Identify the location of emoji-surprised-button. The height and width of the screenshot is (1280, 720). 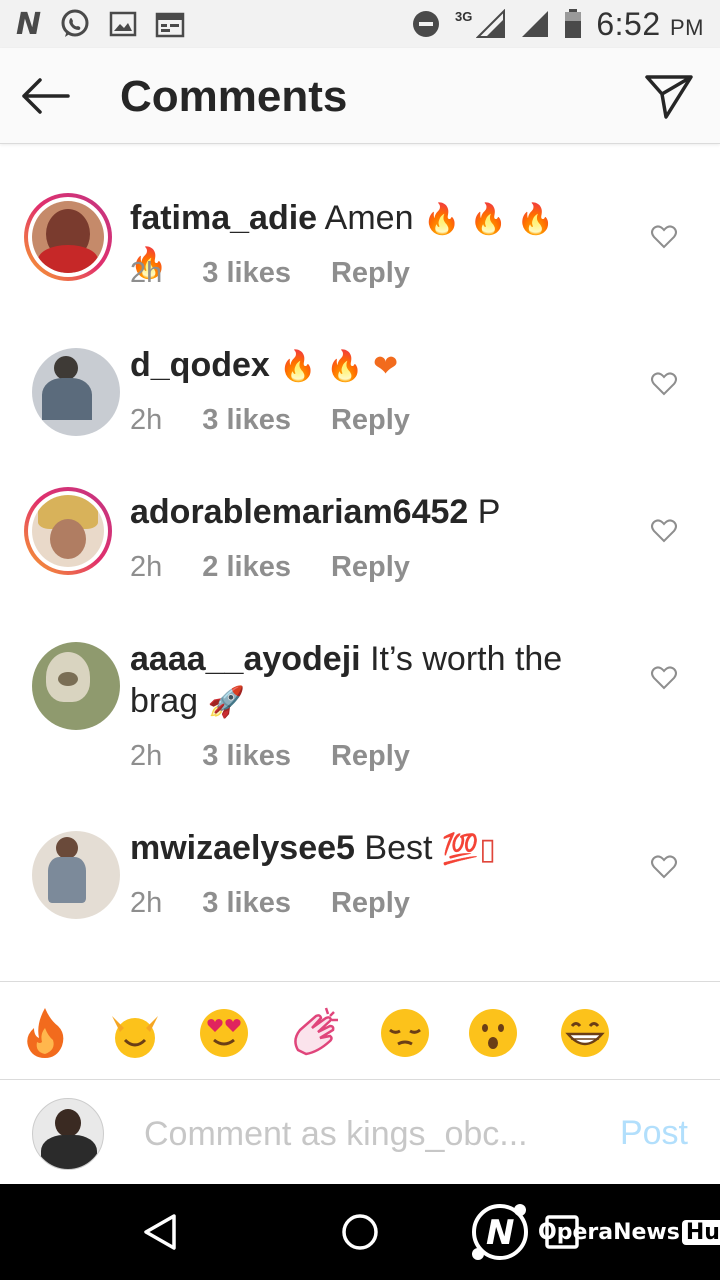
(493, 1033).